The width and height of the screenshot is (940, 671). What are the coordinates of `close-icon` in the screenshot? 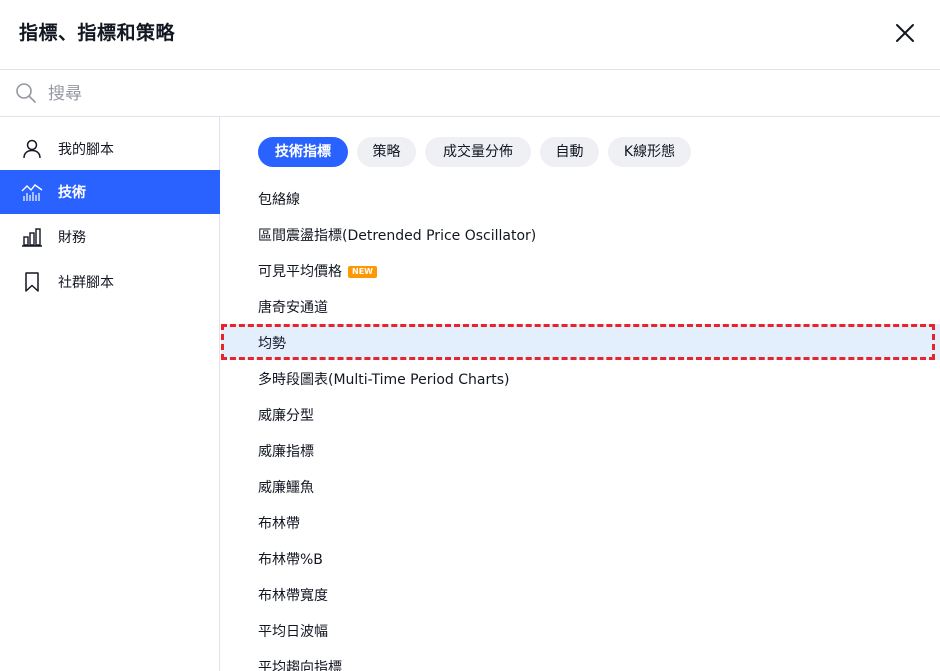 It's located at (905, 33).